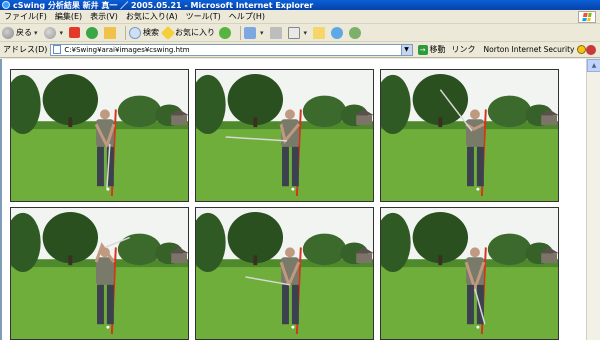  Describe the element at coordinates (195, 32) in the screenshot. I see `favorites-label: お気に入り` at that location.